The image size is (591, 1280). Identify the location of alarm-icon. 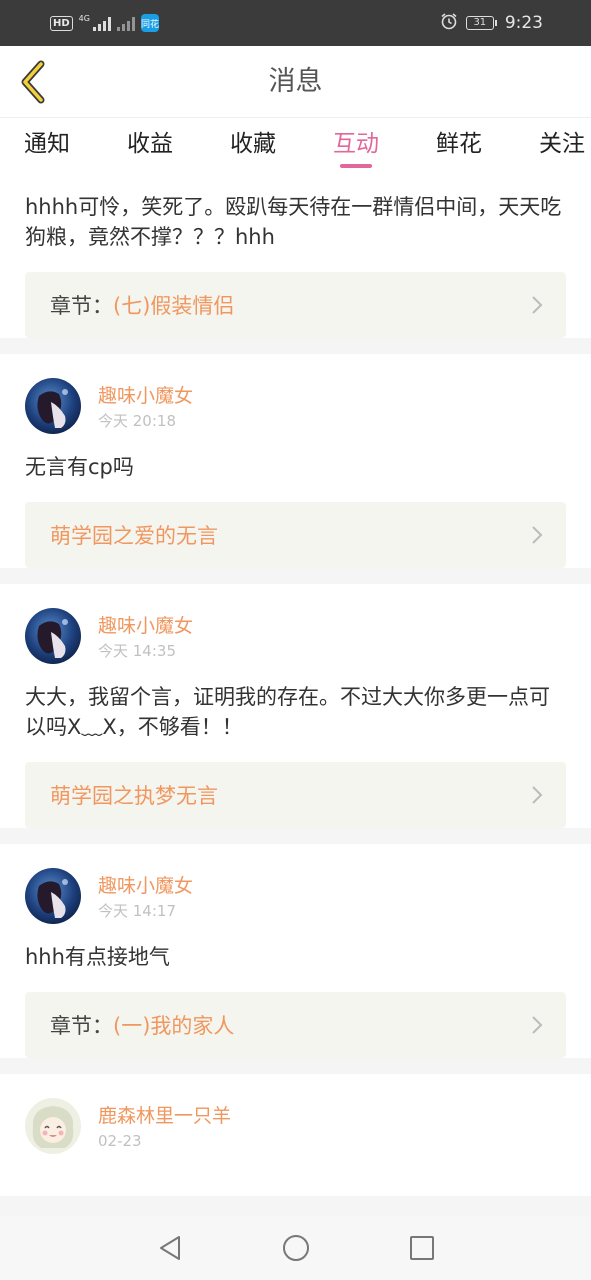
(449, 23).